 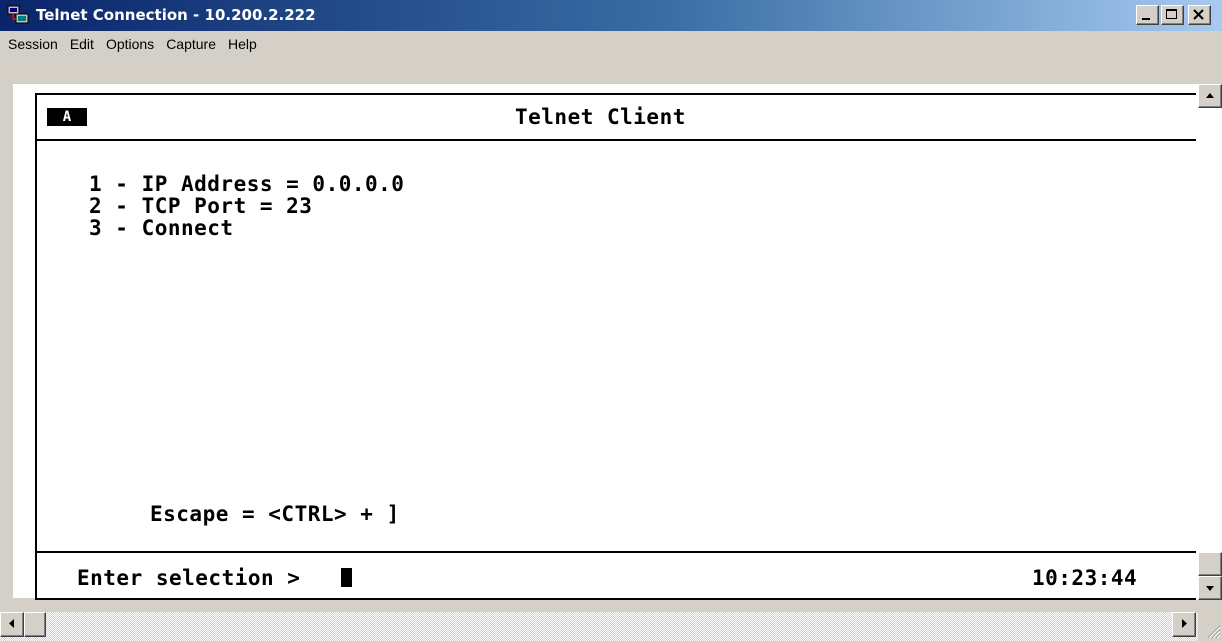 I want to click on horizontal-scrollbar, so click(x=599, y=626).